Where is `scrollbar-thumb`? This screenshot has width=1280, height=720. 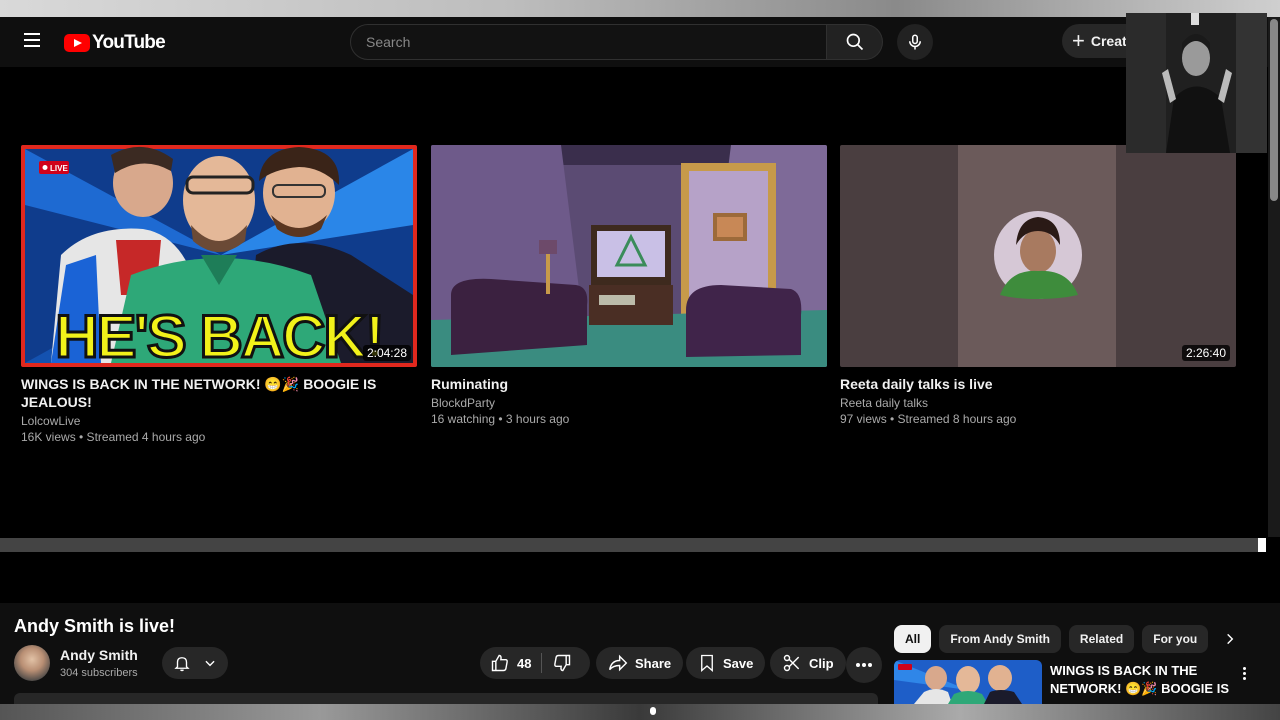 scrollbar-thumb is located at coordinates (1274, 110).